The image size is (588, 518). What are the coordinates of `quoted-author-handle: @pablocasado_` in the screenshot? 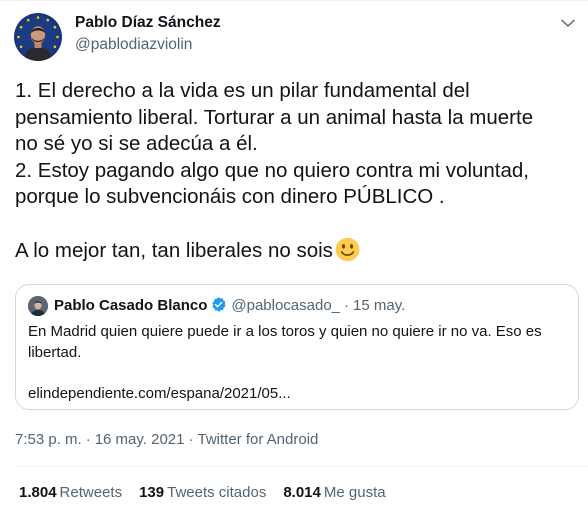 It's located at (286, 305).